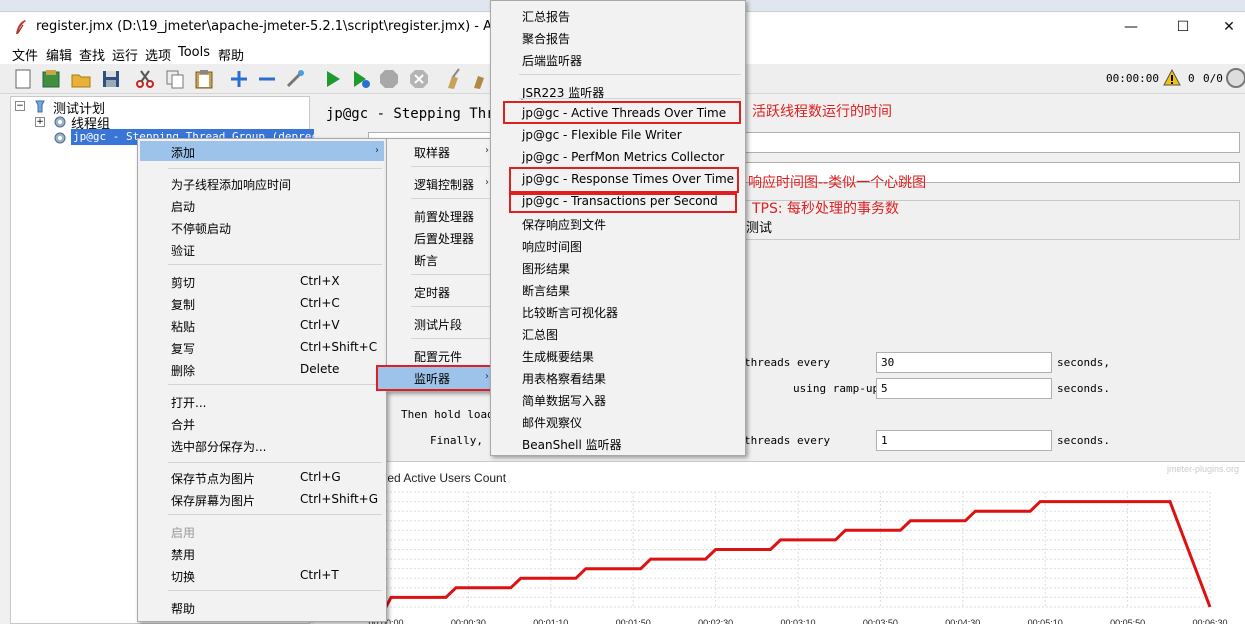 This screenshot has width=1245, height=624. Describe the element at coordinates (432, 292) in the screenshot. I see `submenu-timer: 定时器` at that location.